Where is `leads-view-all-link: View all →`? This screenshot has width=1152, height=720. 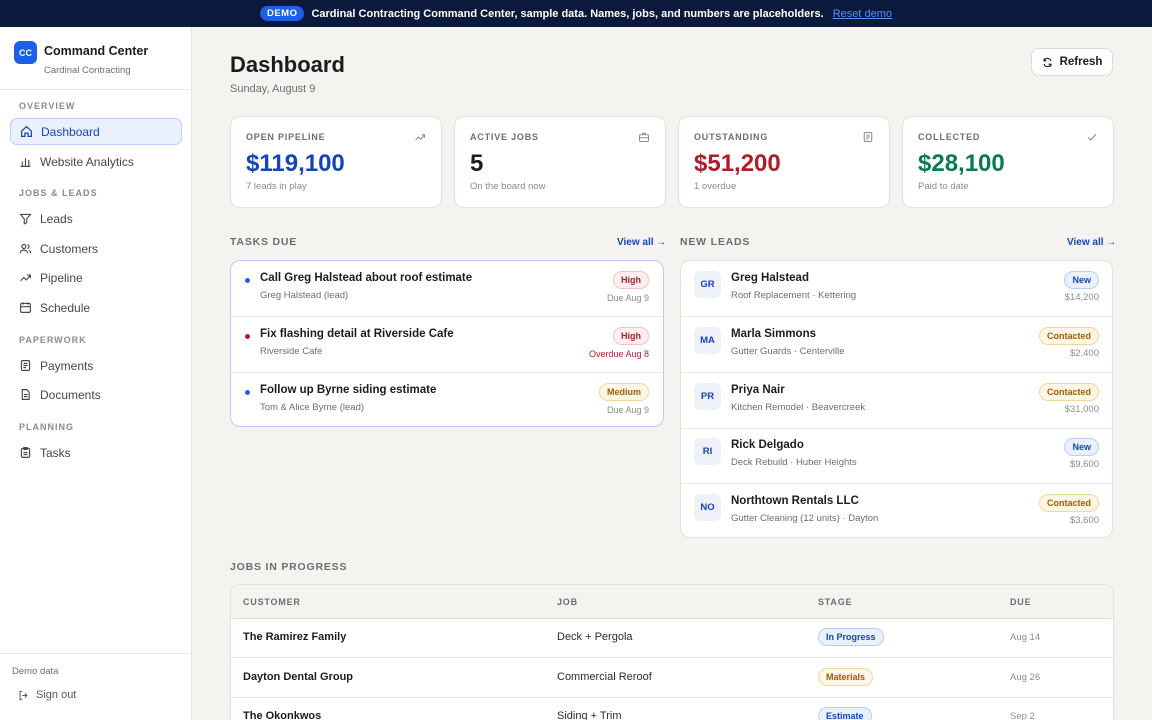 leads-view-all-link: View all → is located at coordinates (1091, 242).